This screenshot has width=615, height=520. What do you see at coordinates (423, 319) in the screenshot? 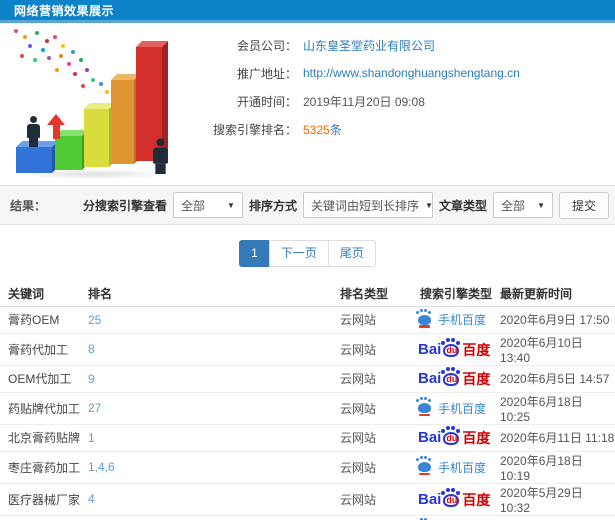
I see `mobile-baidu-paw-icon` at bounding box center [423, 319].